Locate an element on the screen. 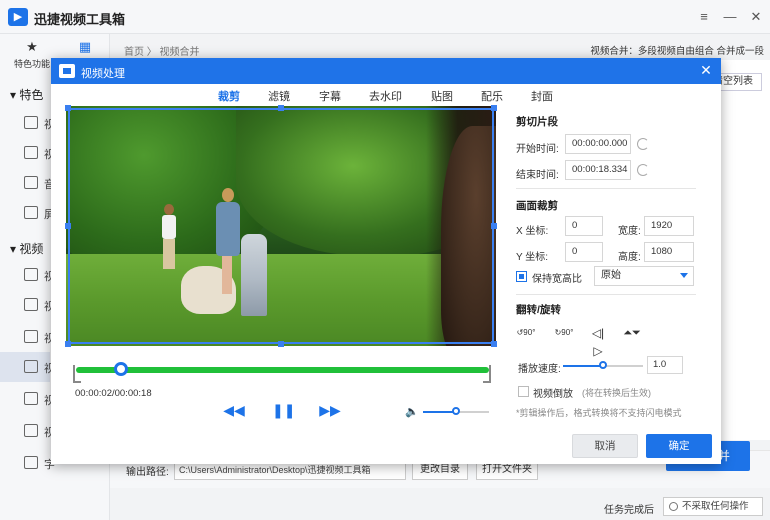 The width and height of the screenshot is (770, 520). sidebar-category-featured: ▾ 特色 is located at coordinates (26, 94).